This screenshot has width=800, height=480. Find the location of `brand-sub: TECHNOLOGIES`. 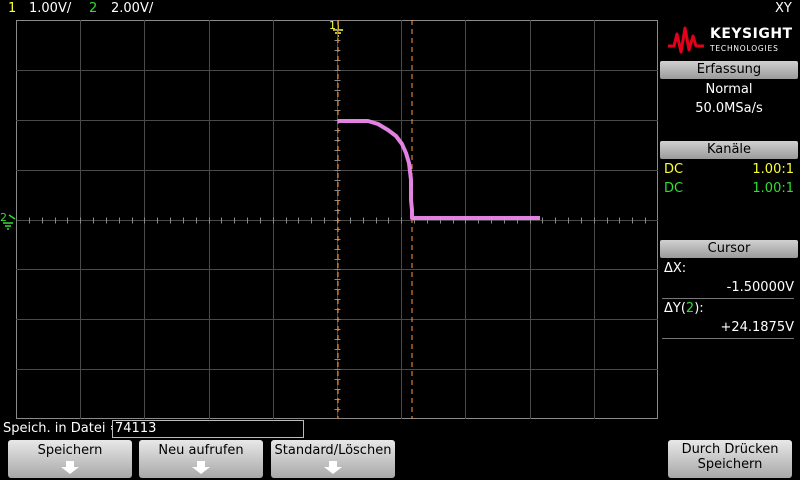

brand-sub: TECHNOLOGIES is located at coordinates (744, 48).